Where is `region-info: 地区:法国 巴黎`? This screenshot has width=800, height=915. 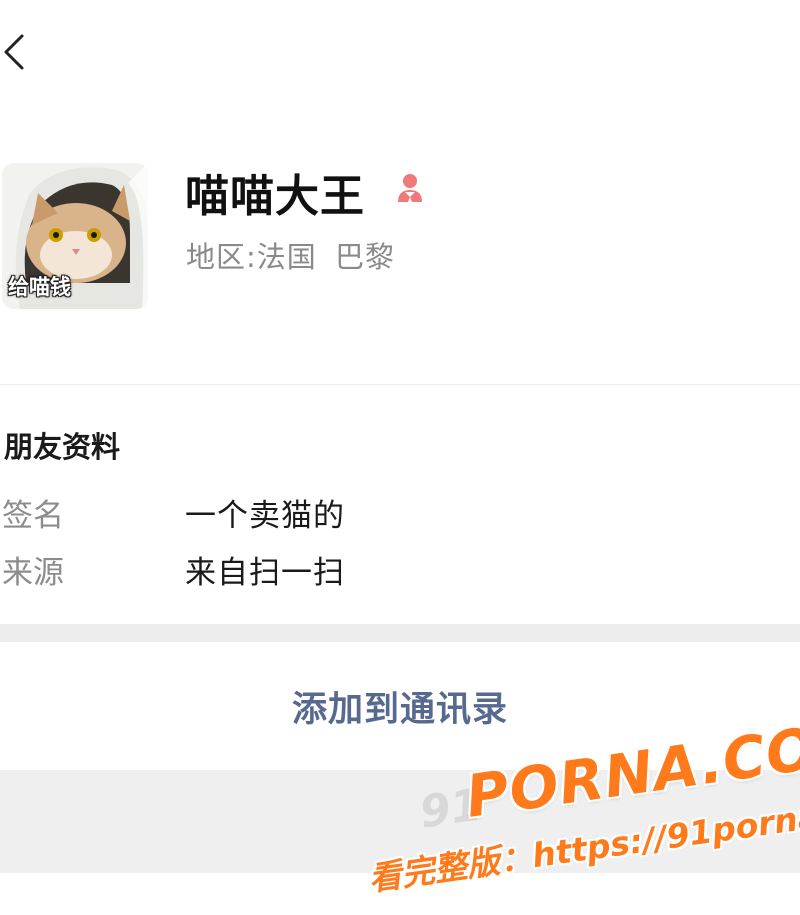 region-info: 地区:法国 巴黎 is located at coordinates (290, 255).